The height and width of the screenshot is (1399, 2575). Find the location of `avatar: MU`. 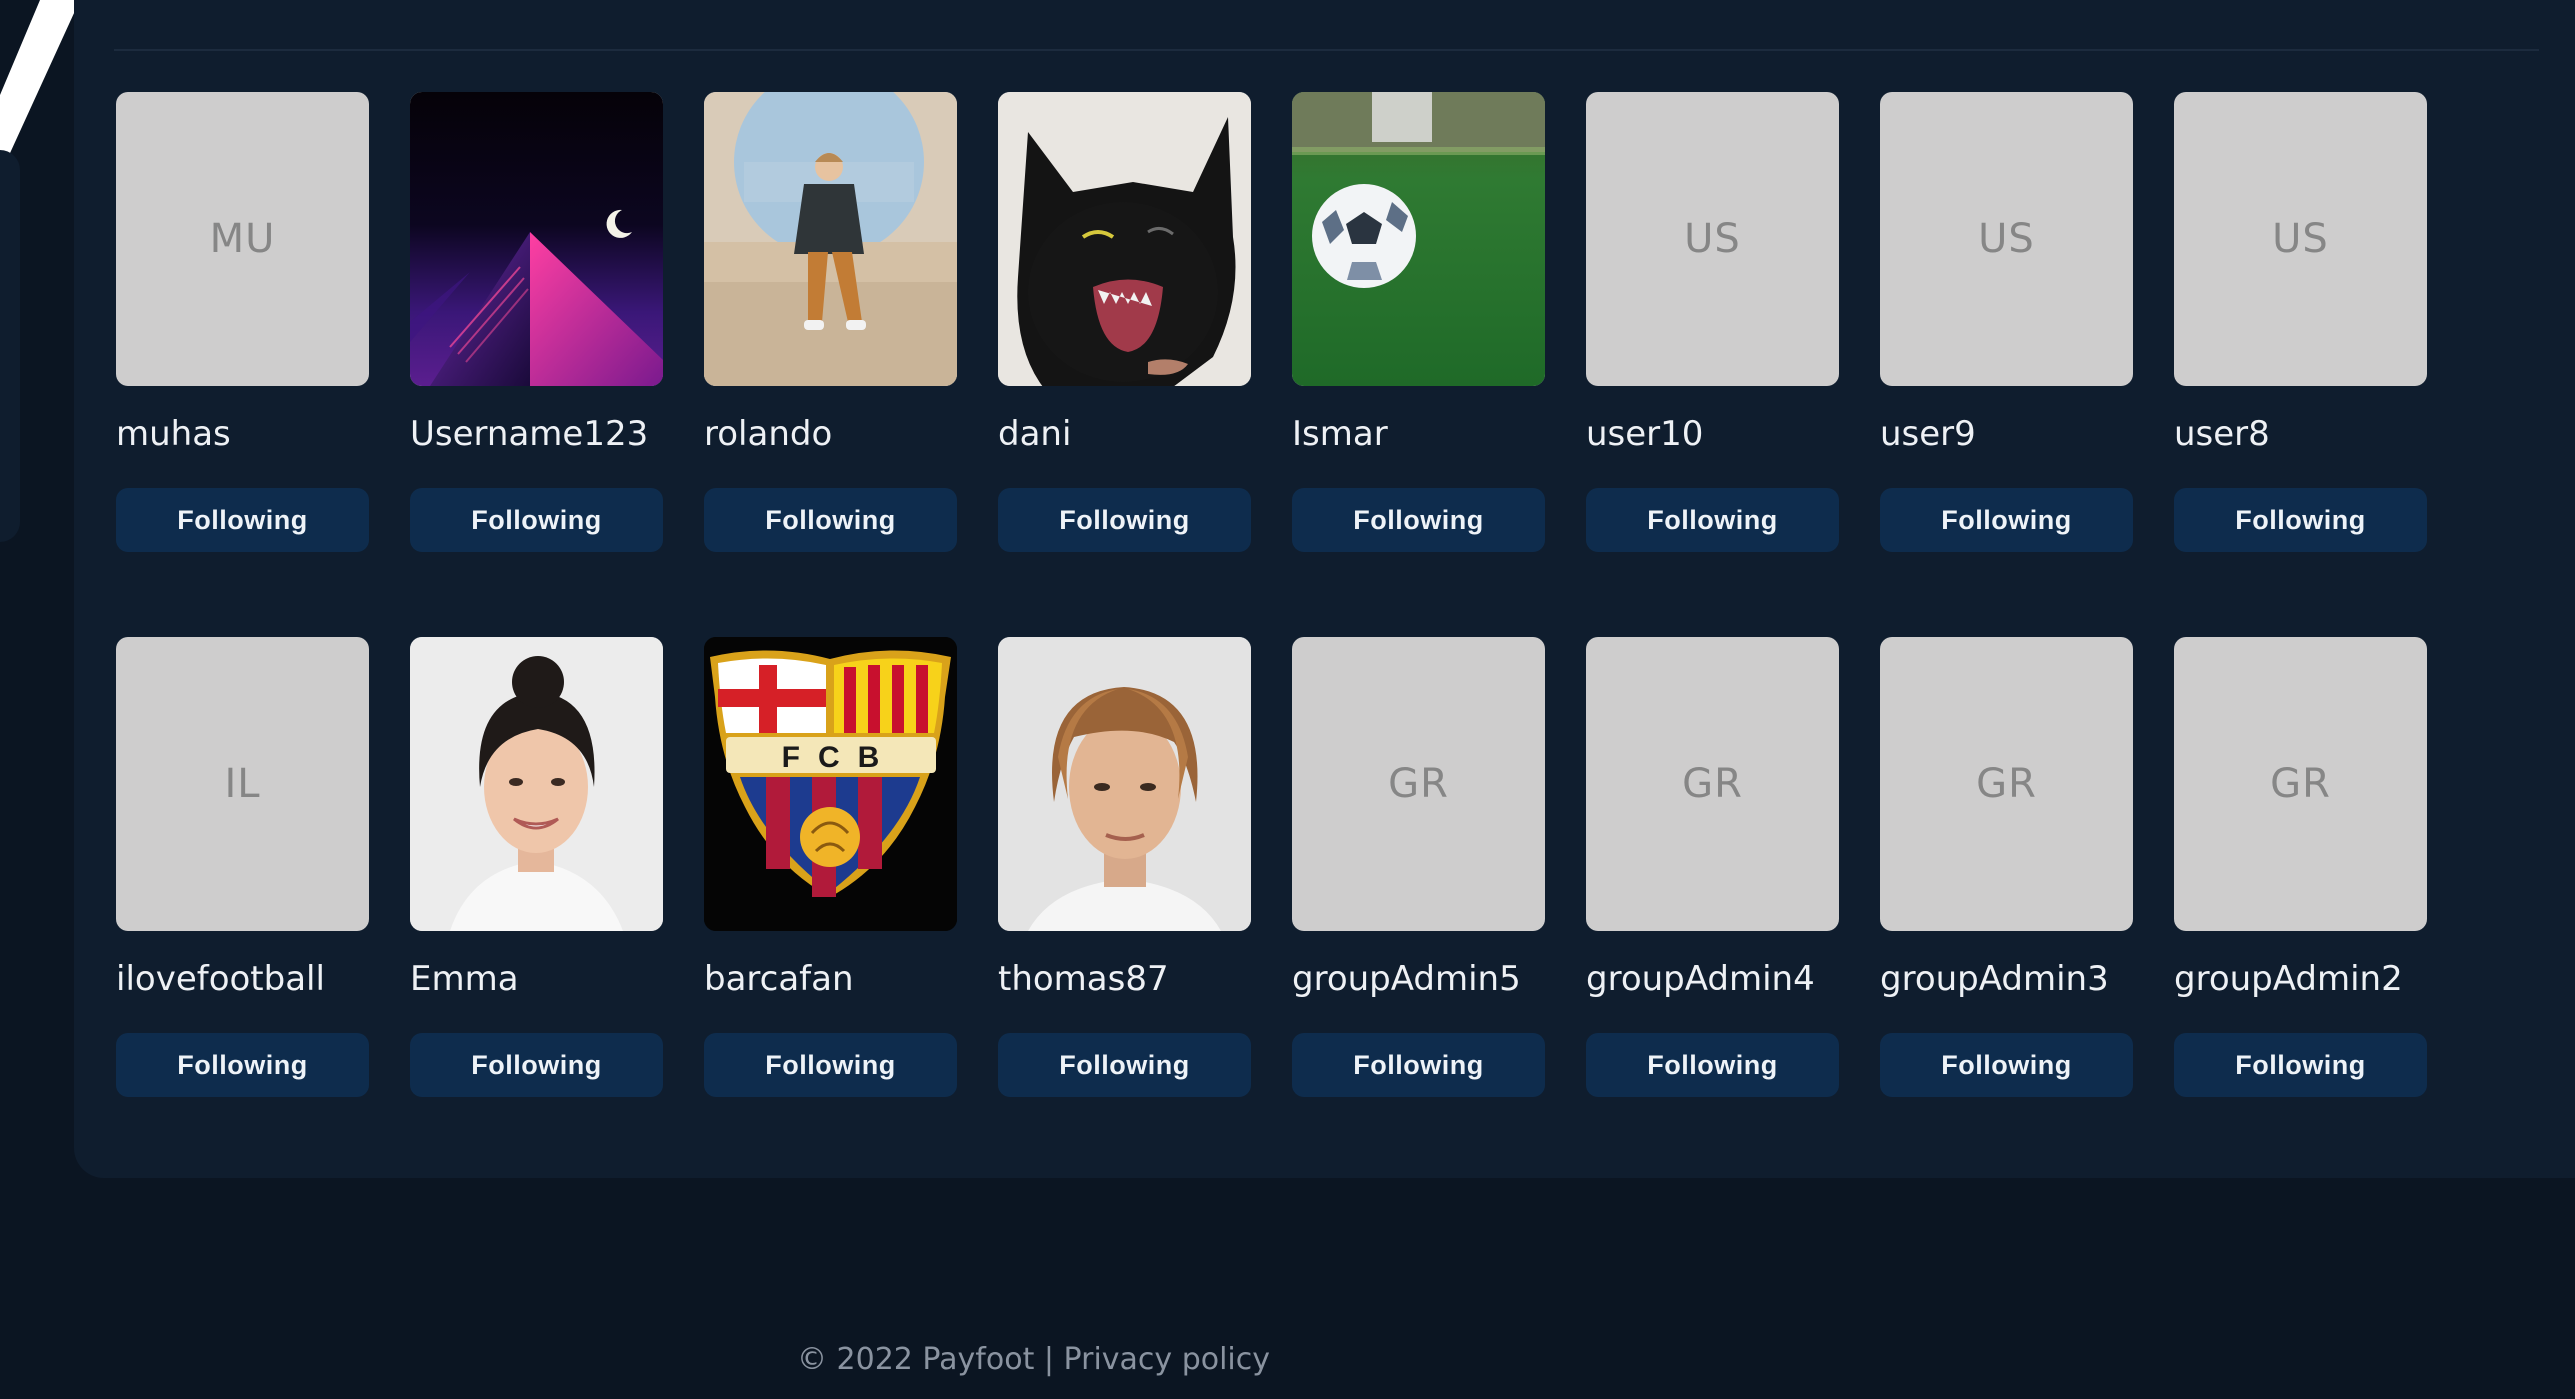

avatar: MU is located at coordinates (242, 239).